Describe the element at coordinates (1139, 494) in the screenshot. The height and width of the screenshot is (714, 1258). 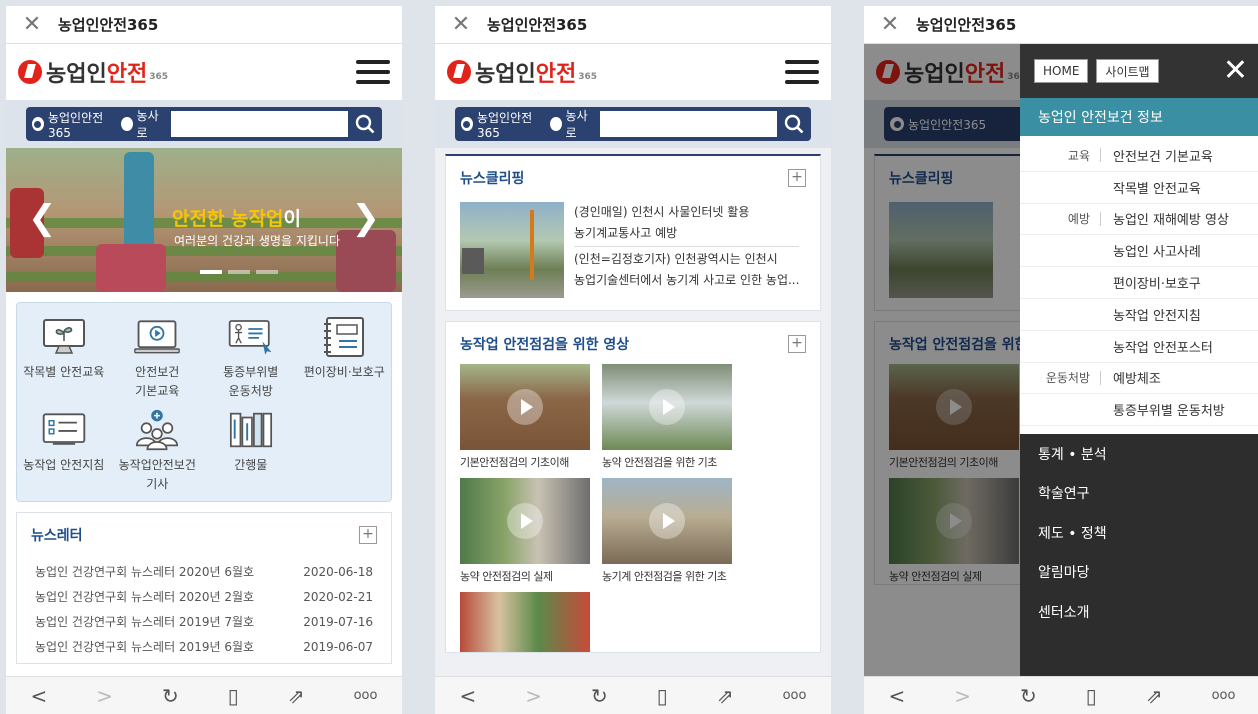
I see `drawer-menu-research: 학술연구` at that location.